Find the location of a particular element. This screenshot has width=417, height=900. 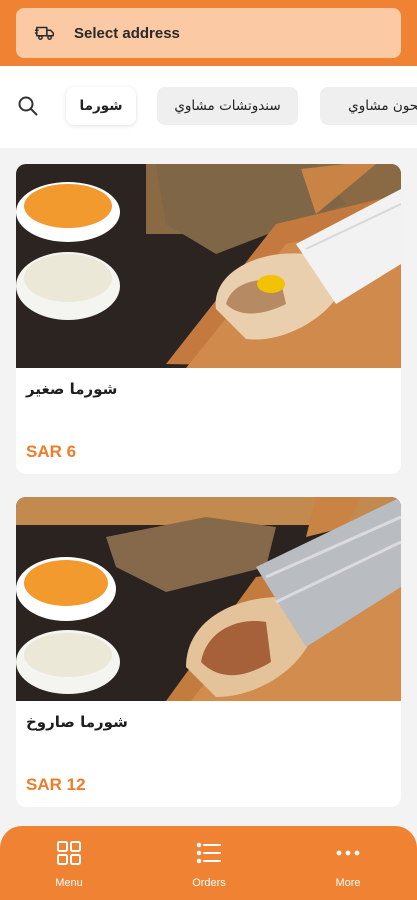

category-tab-grill-plates: صحون مشاوي is located at coordinates (368, 106).